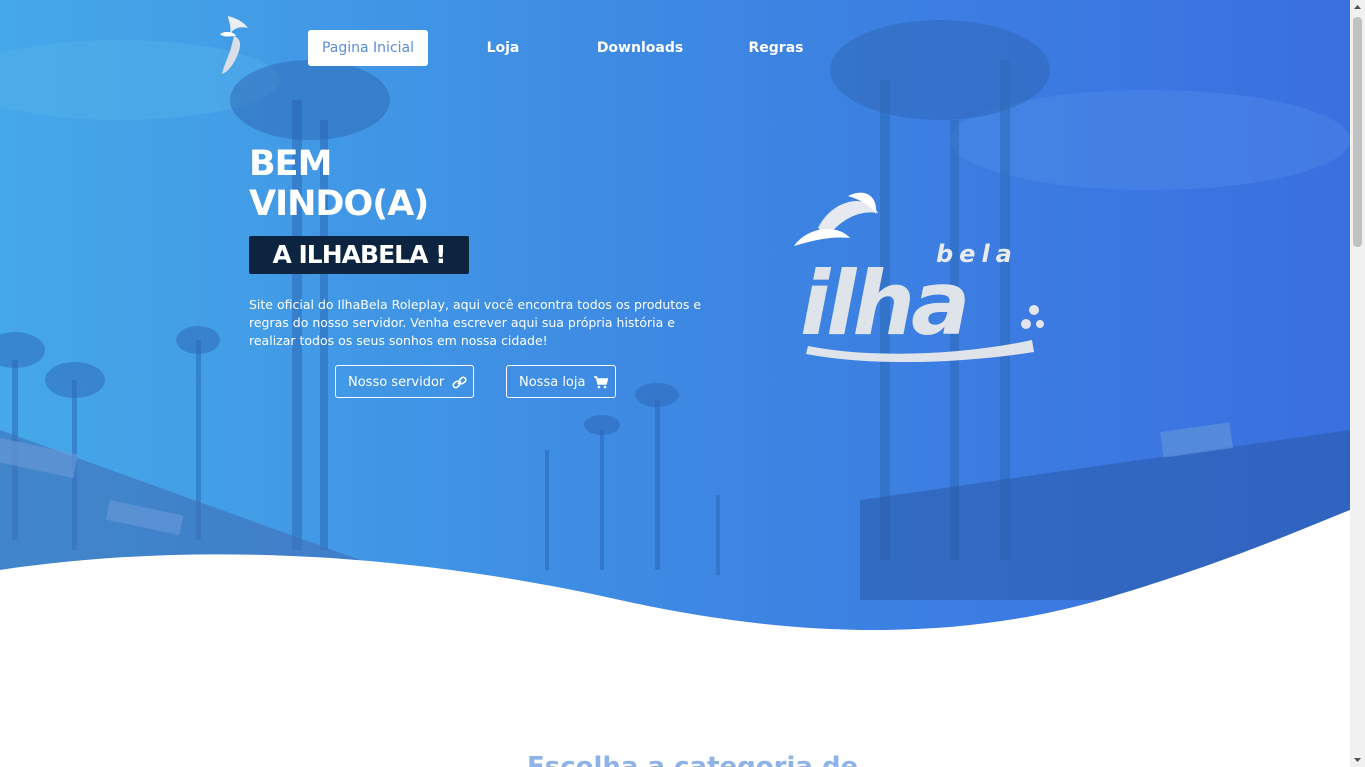 The height and width of the screenshot is (767, 1365). I want to click on ilhabela-logo-graphic: bela ilha, so click(919, 277).